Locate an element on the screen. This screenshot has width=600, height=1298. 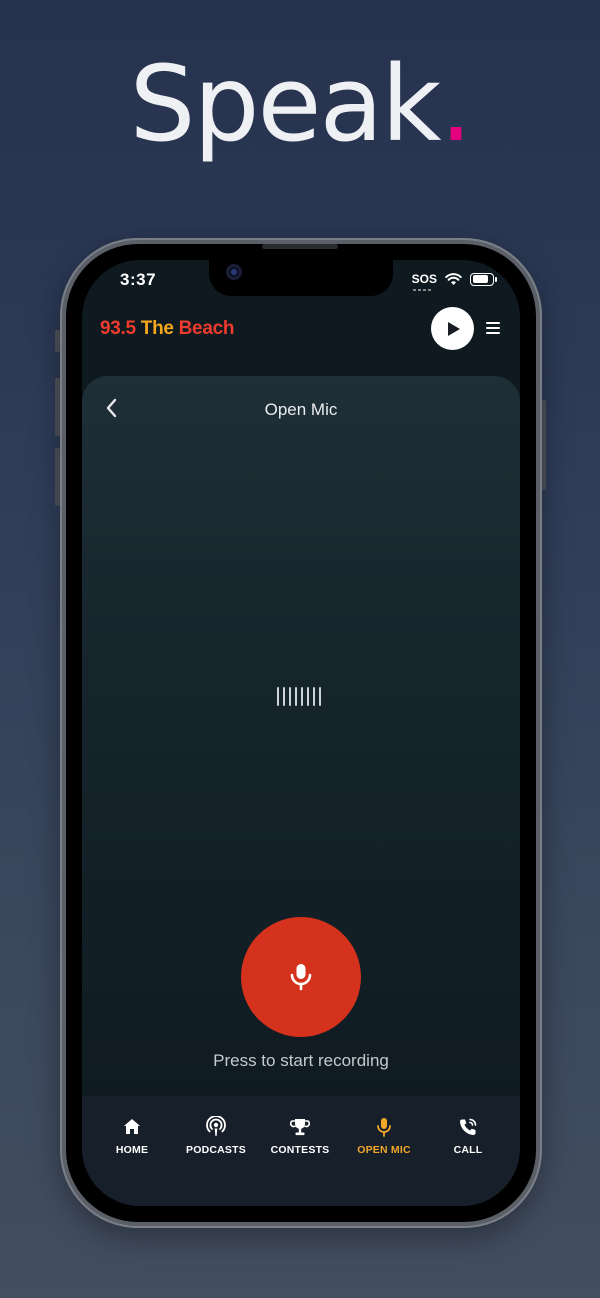
bottom-tab-bar: HOME PODCASTS CONTESTS OPEN MIC CALL is located at coordinates (301, 1151).